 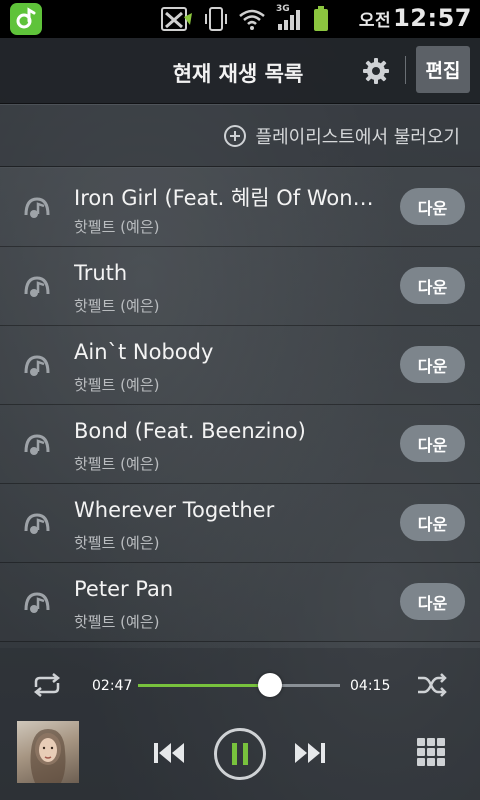 I want to click on clock-time: 12:57, so click(x=432, y=18).